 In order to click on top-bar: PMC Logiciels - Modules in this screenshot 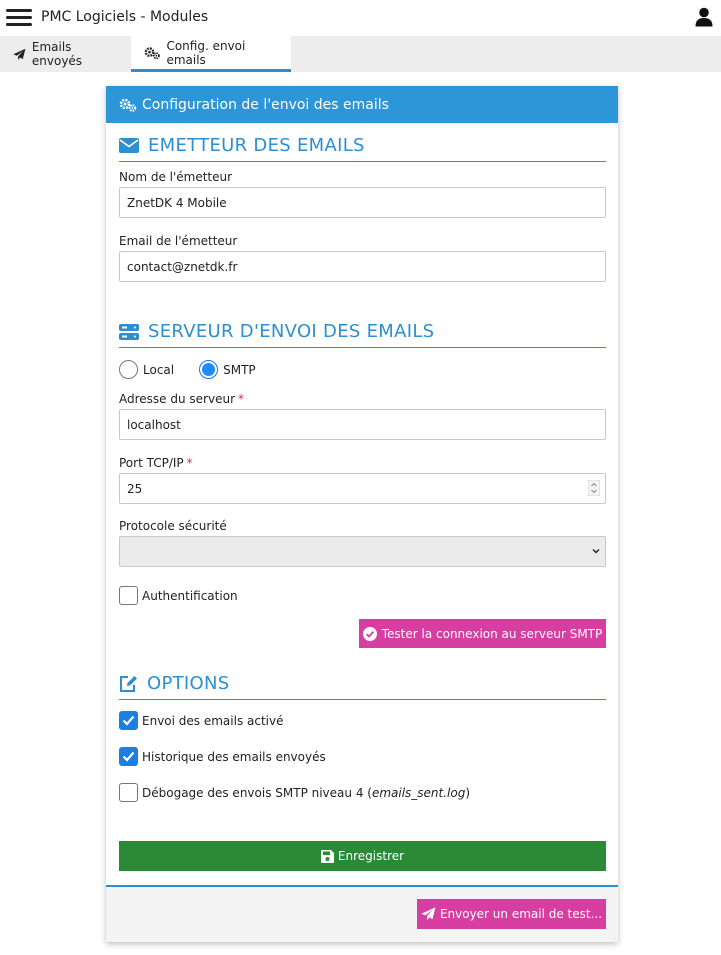, I will do `click(360, 18)`.